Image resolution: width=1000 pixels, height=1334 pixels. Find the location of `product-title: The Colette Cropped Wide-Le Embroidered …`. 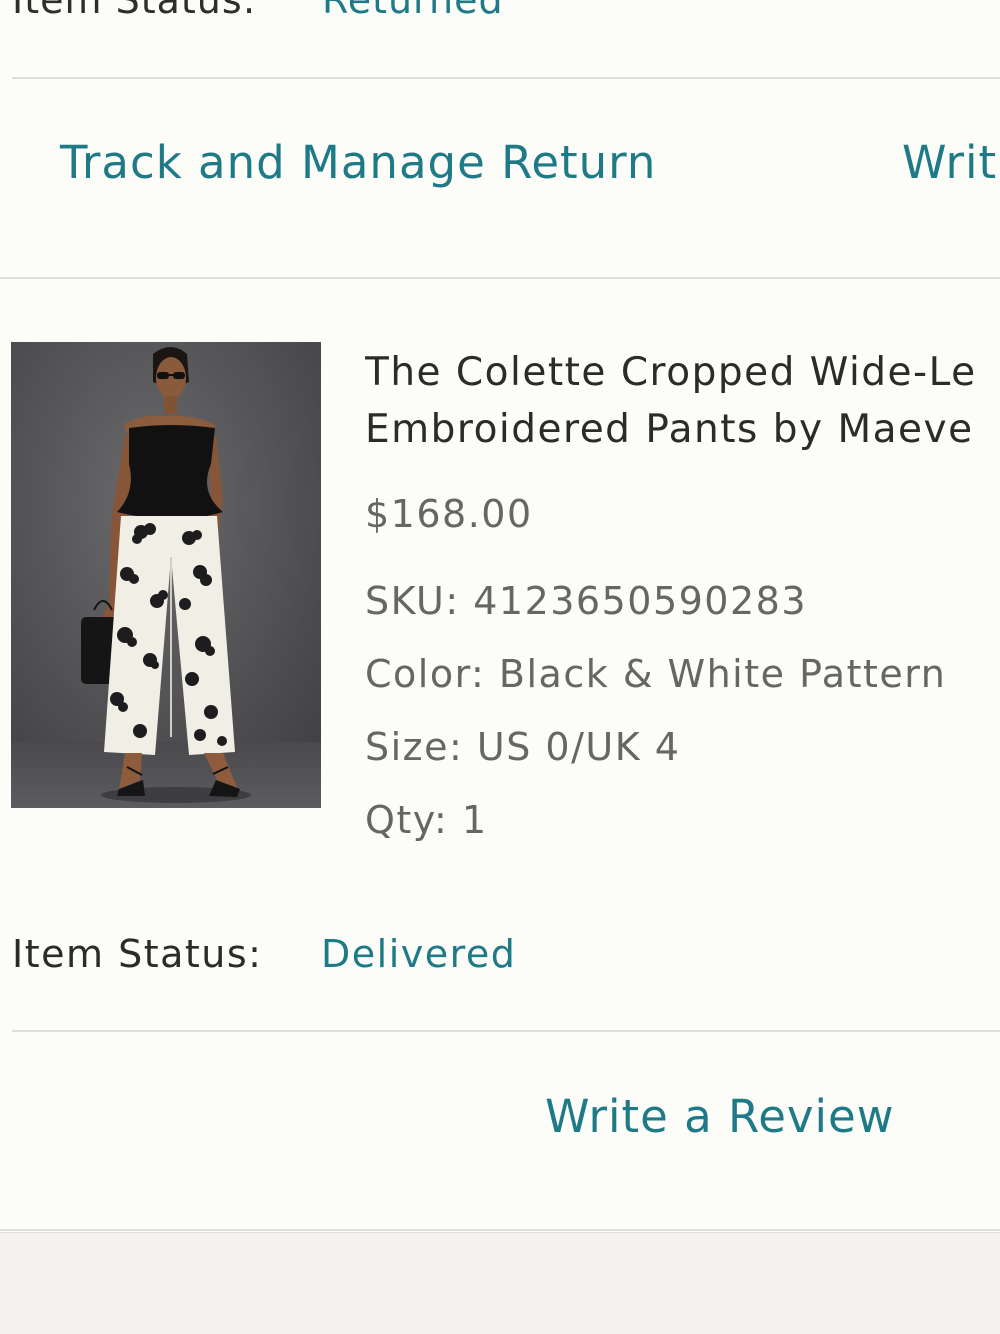

product-title: The Colette Cropped Wide-Le Embroidered … is located at coordinates (682, 401).